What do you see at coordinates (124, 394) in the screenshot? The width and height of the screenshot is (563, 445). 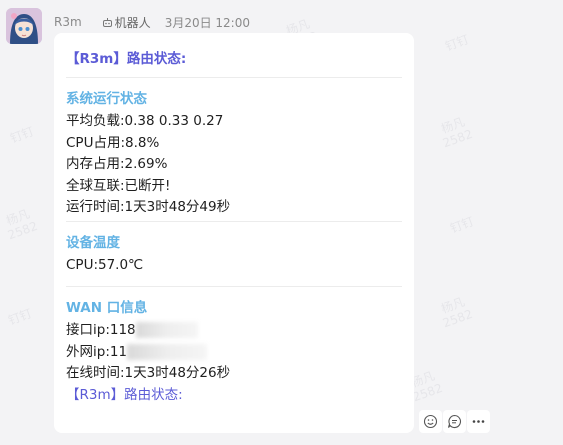 I see `footer-title: 【R3m】路由状态:` at bounding box center [124, 394].